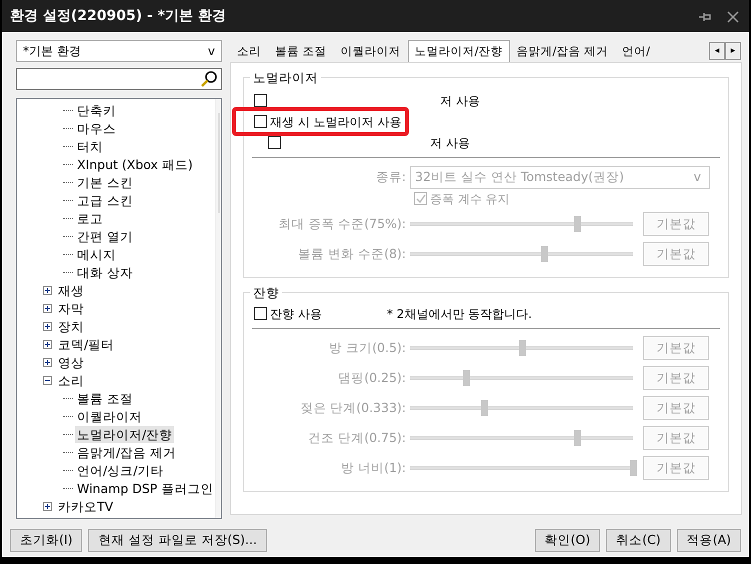 The width and height of the screenshot is (751, 564). Describe the element at coordinates (470, 199) in the screenshot. I see `checkbox-label: 증폭 계수 유지` at that location.